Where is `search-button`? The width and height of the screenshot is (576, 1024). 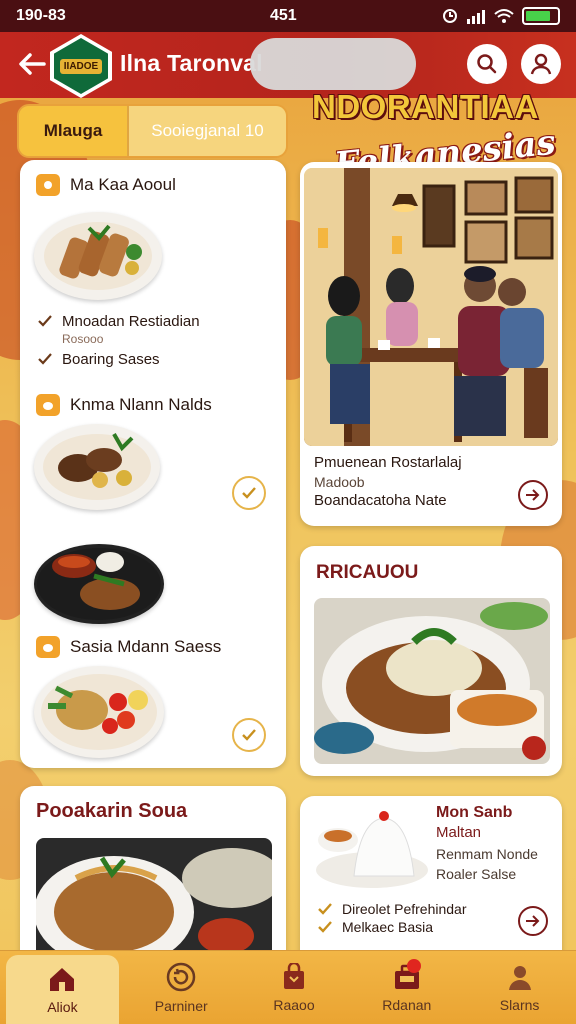
search-button is located at coordinates (487, 64).